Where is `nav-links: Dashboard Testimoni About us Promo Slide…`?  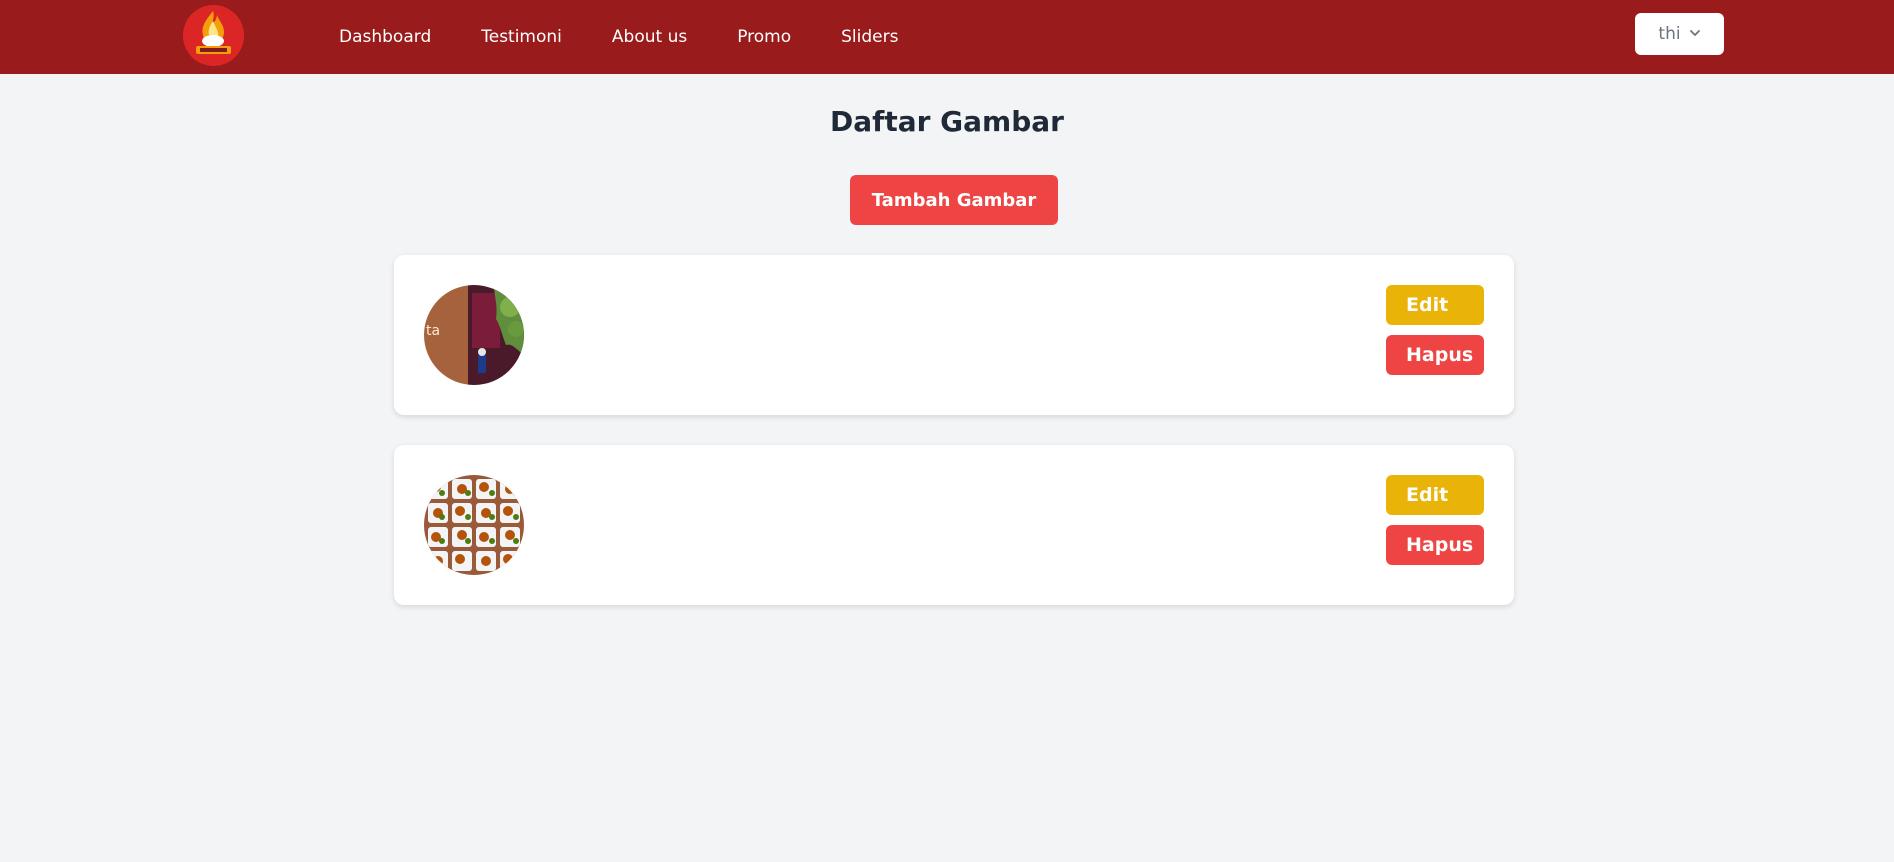
nav-links: Dashboard Testimoni About us Promo Slide… is located at coordinates (643, 37).